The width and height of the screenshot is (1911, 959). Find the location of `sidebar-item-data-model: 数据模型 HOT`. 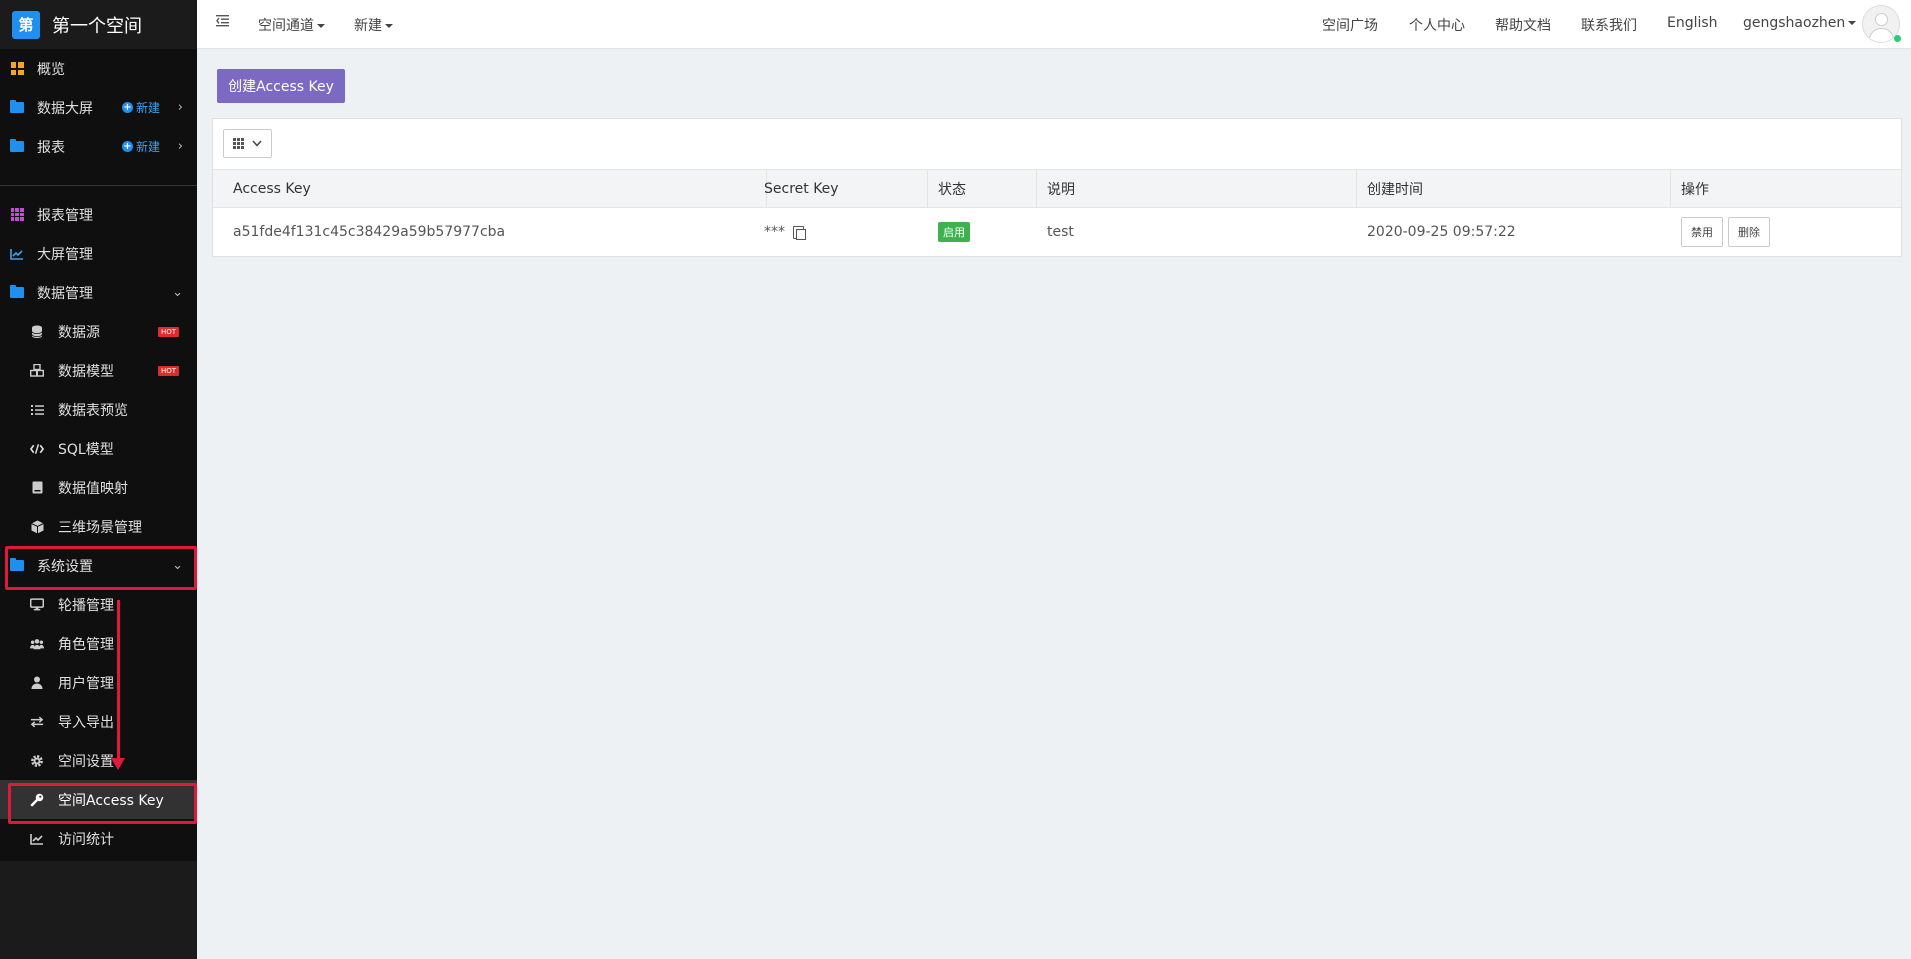

sidebar-item-data-model: 数据模型 HOT is located at coordinates (98, 370).